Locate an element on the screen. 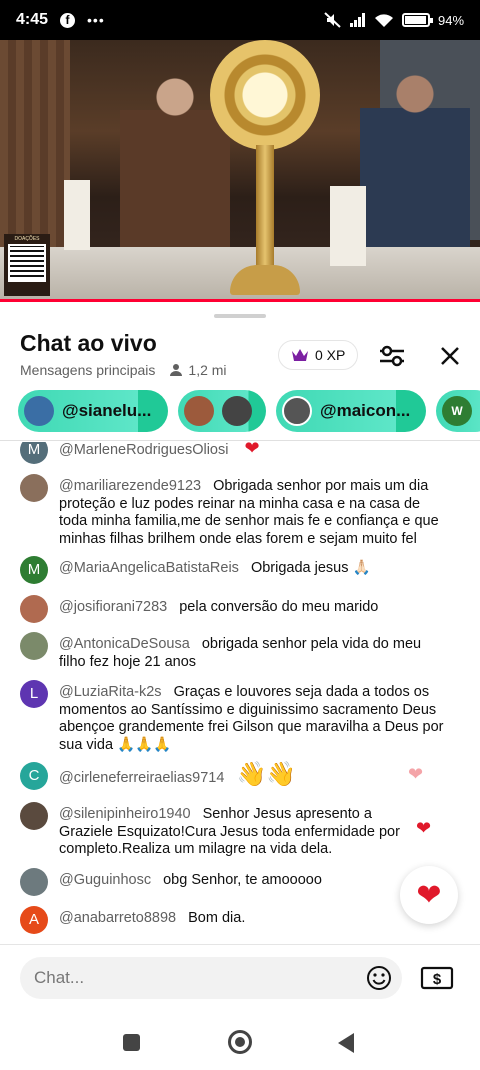 This screenshot has width=480, height=1070. recent-apps-button is located at coordinates (131, 1042).